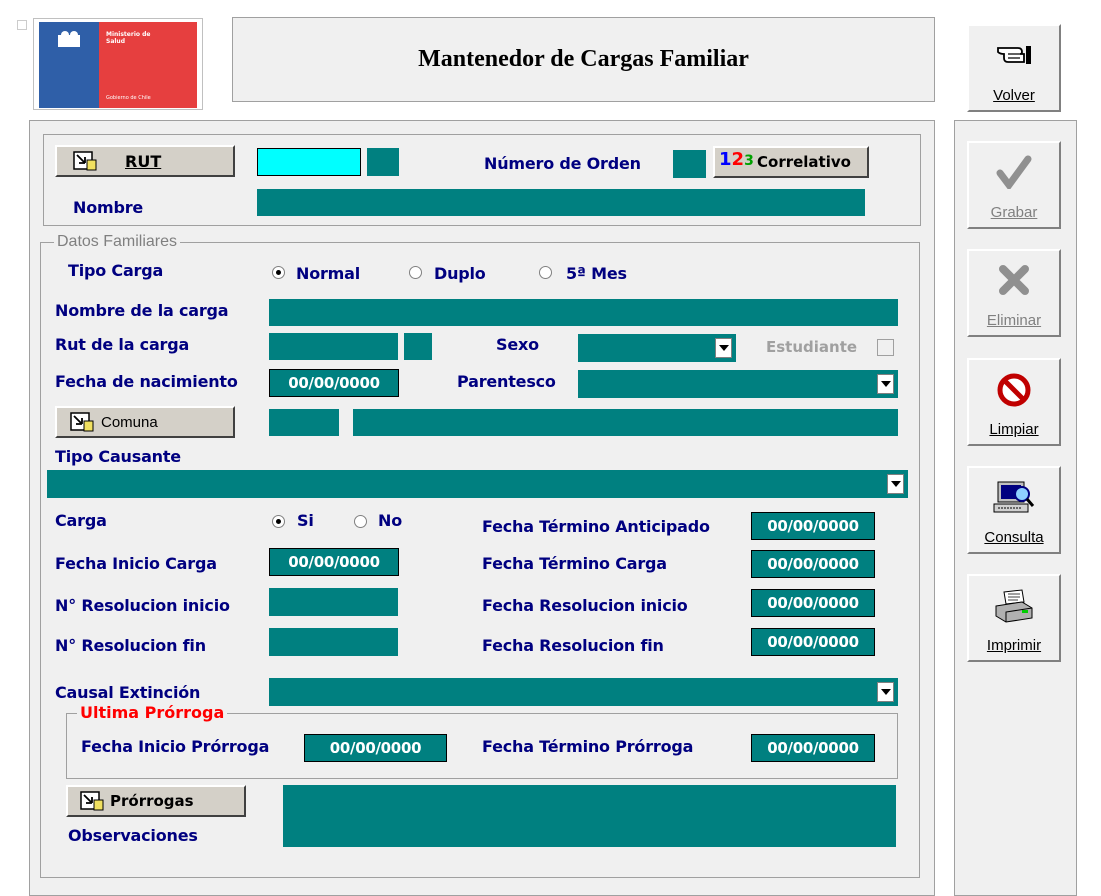 The height and width of the screenshot is (896, 1101). What do you see at coordinates (130, 645) in the screenshot?
I see `n-resolucion-fin-label: N° Resolucion fin` at bounding box center [130, 645].